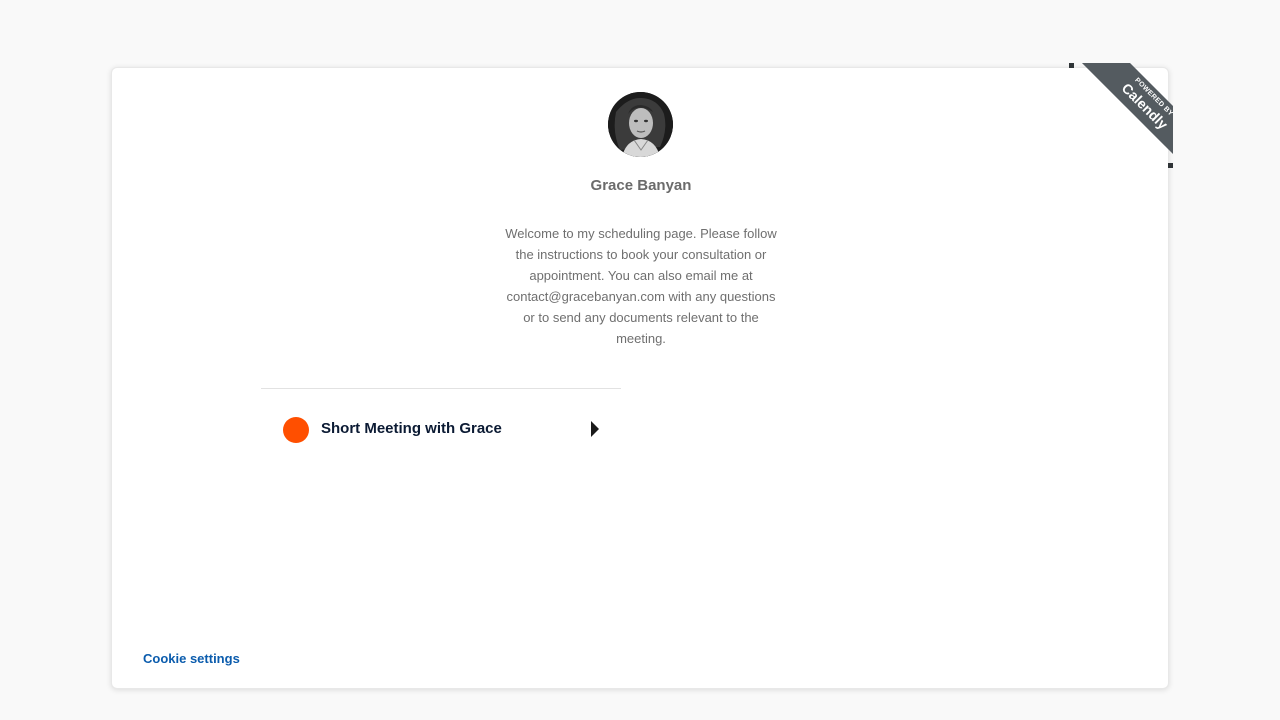 Image resolution: width=1280 pixels, height=720 pixels. I want to click on powered-by-calendly-badge: POWERED BY Calendly, so click(1121, 115).